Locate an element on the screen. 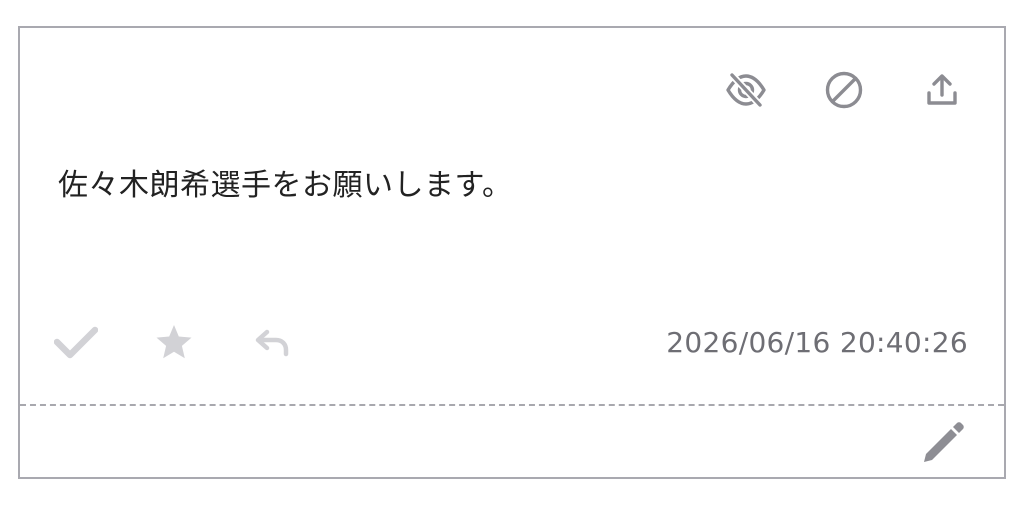 This screenshot has width=1024, height=505. share-button is located at coordinates (942, 90).